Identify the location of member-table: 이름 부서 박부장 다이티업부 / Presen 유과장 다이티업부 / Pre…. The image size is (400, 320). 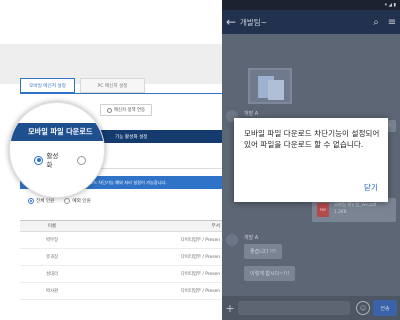
(121, 260).